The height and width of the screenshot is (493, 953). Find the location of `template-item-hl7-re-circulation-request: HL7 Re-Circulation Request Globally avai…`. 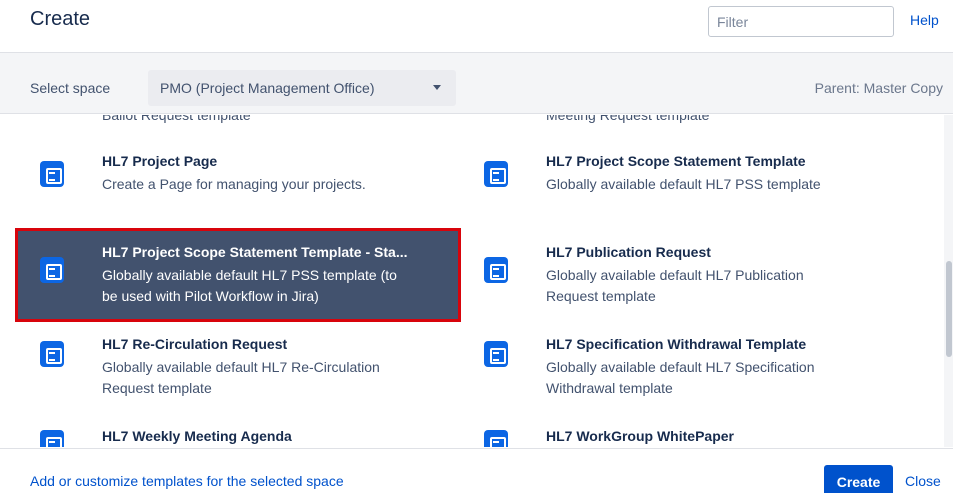

template-item-hl7-re-circulation-request: HL7 Re-Circulation Request Globally avai… is located at coordinates (238, 367).